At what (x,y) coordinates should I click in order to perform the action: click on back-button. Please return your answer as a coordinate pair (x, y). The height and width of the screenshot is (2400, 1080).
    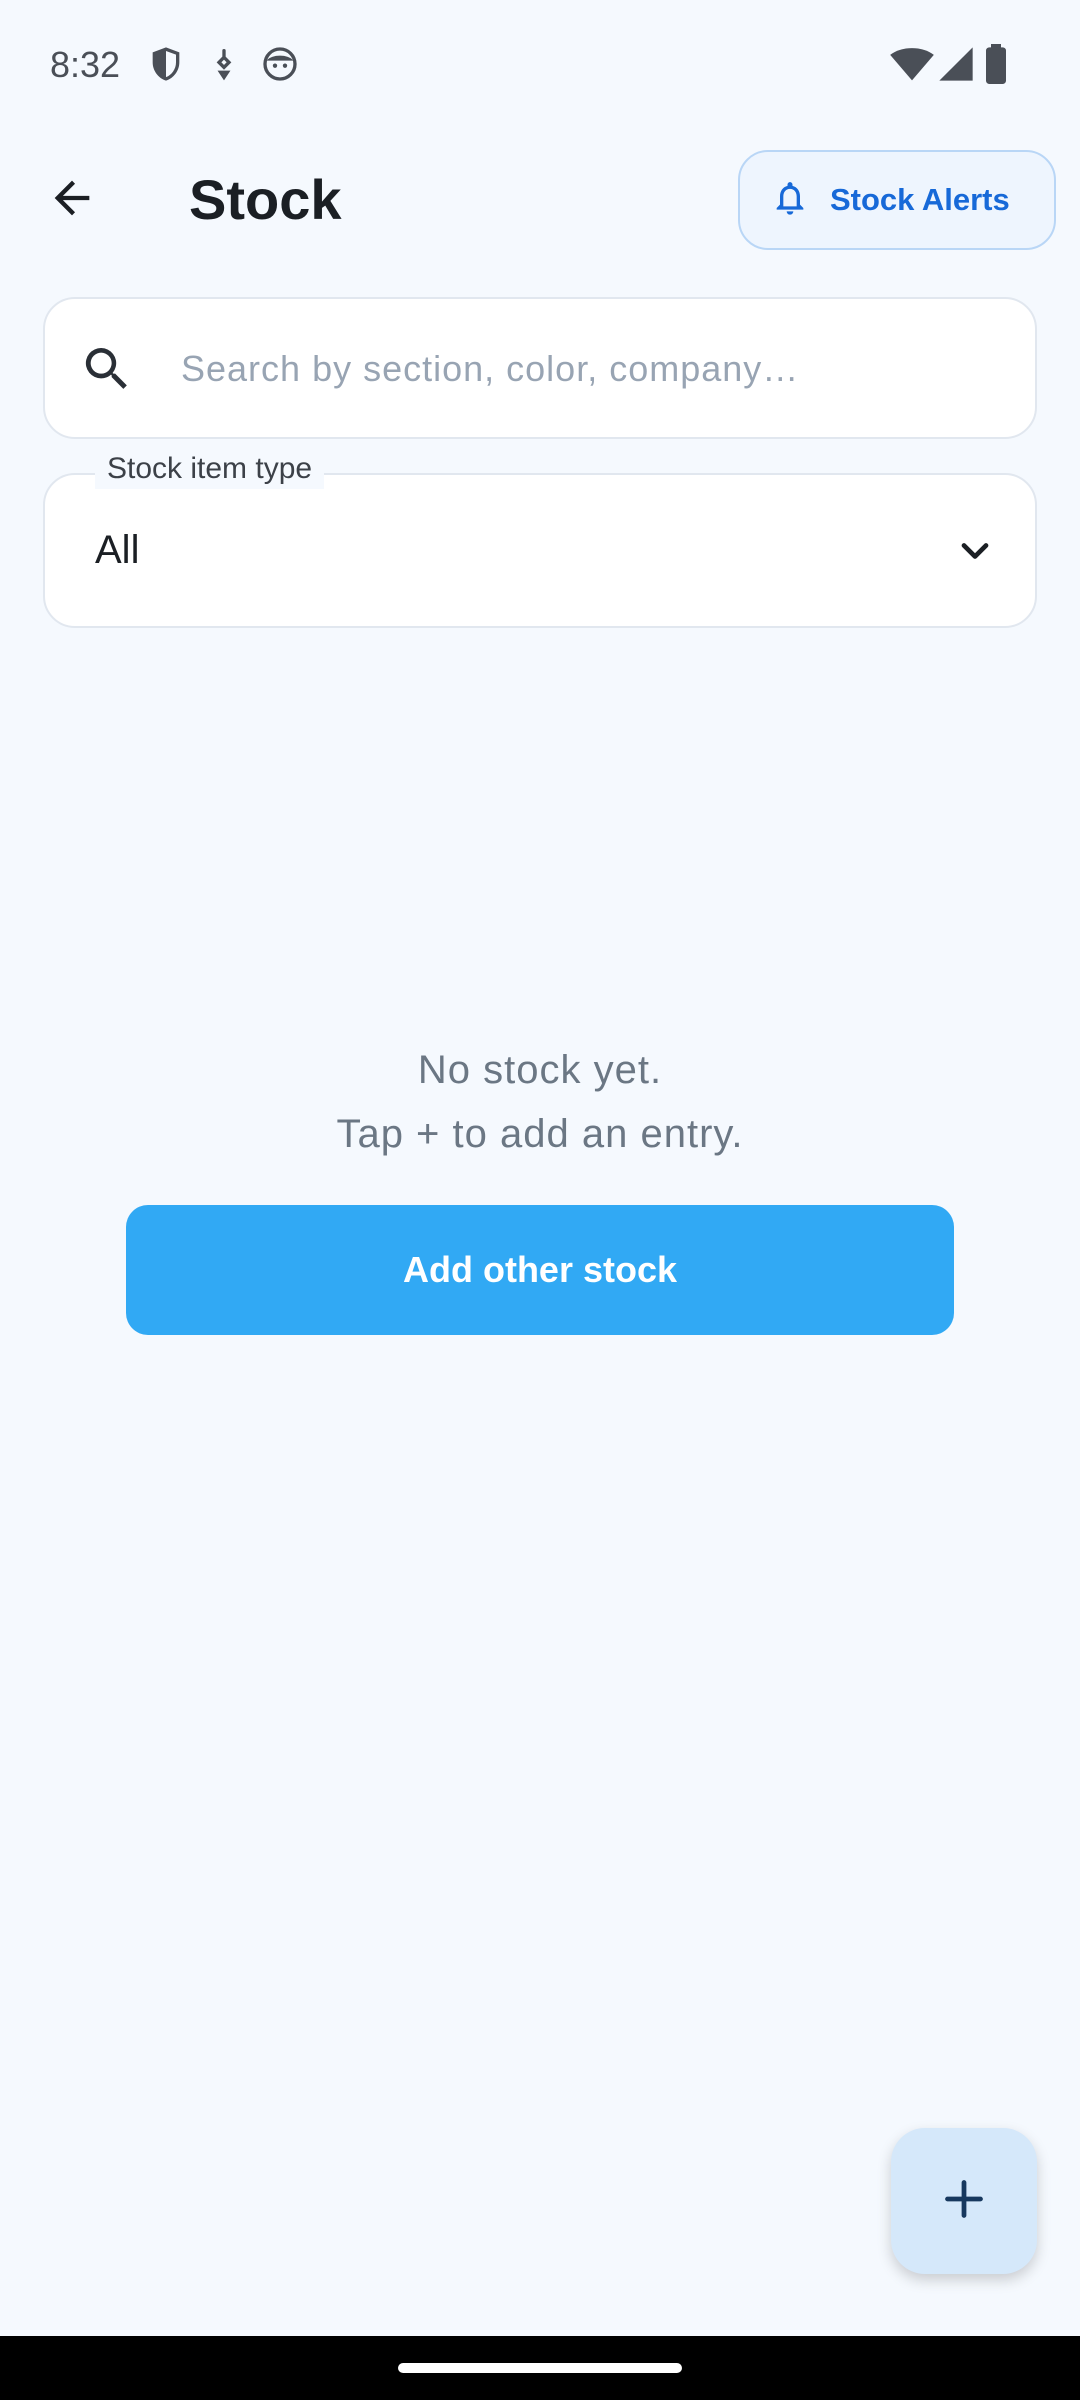
    Looking at the image, I should click on (72, 200).